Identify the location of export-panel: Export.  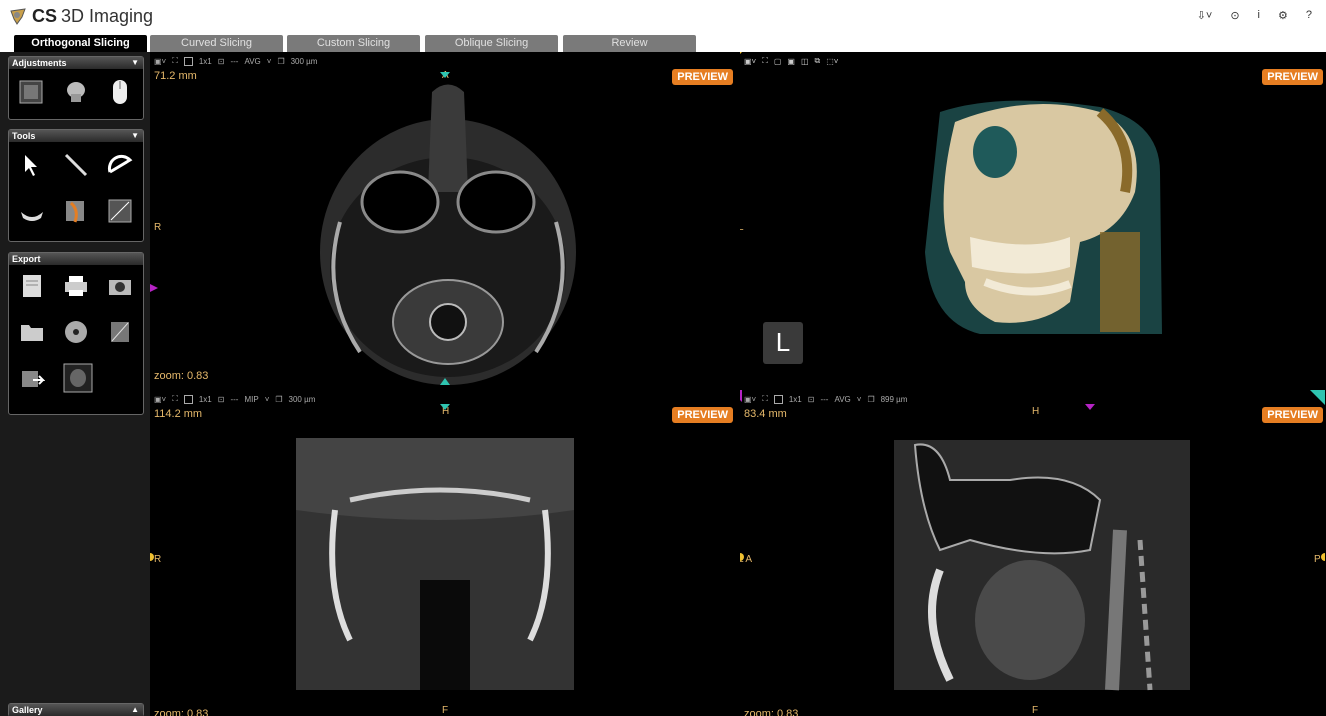
(76, 333).